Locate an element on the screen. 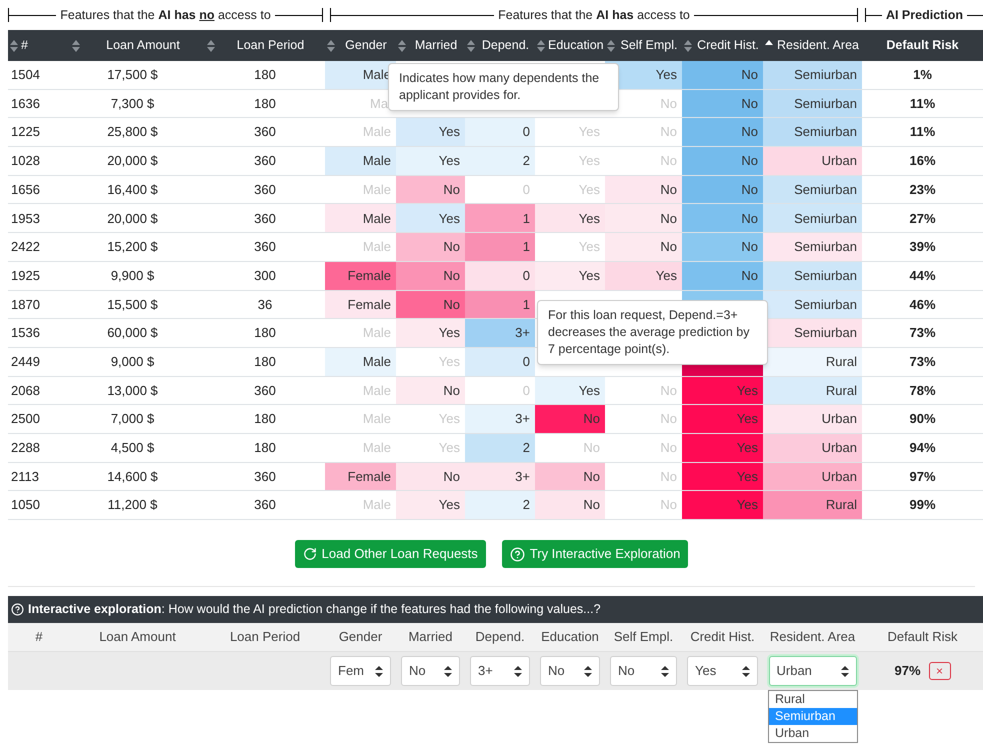 Image resolution: width=983 pixels, height=745 pixels. table-cell-text: 1028 is located at coordinates (25, 161).